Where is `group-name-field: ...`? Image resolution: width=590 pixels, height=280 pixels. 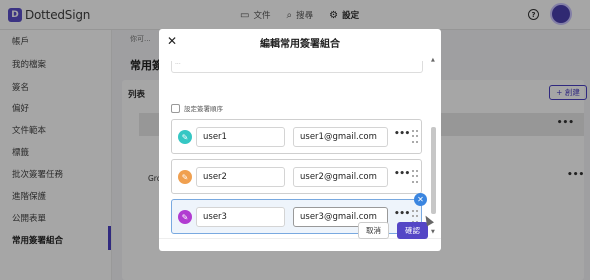
group-name-field: ... is located at coordinates (297, 66).